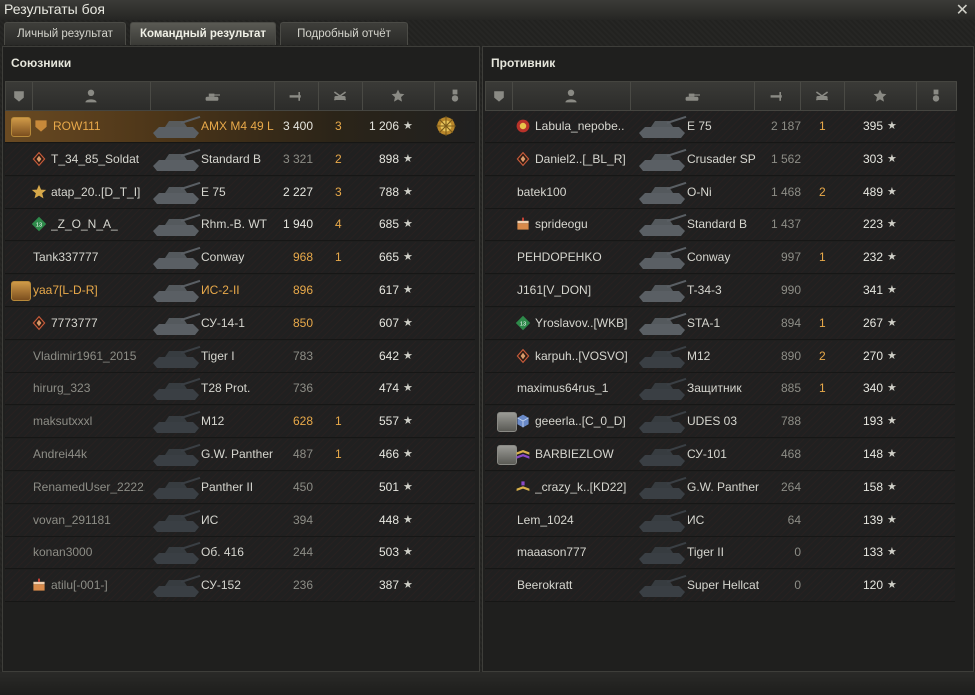 Image resolution: width=975 pixels, height=695 pixels. What do you see at coordinates (240, 323) in the screenshot?
I see `player-row: 7773777 СУ-14-1 850 607 ★` at bounding box center [240, 323].